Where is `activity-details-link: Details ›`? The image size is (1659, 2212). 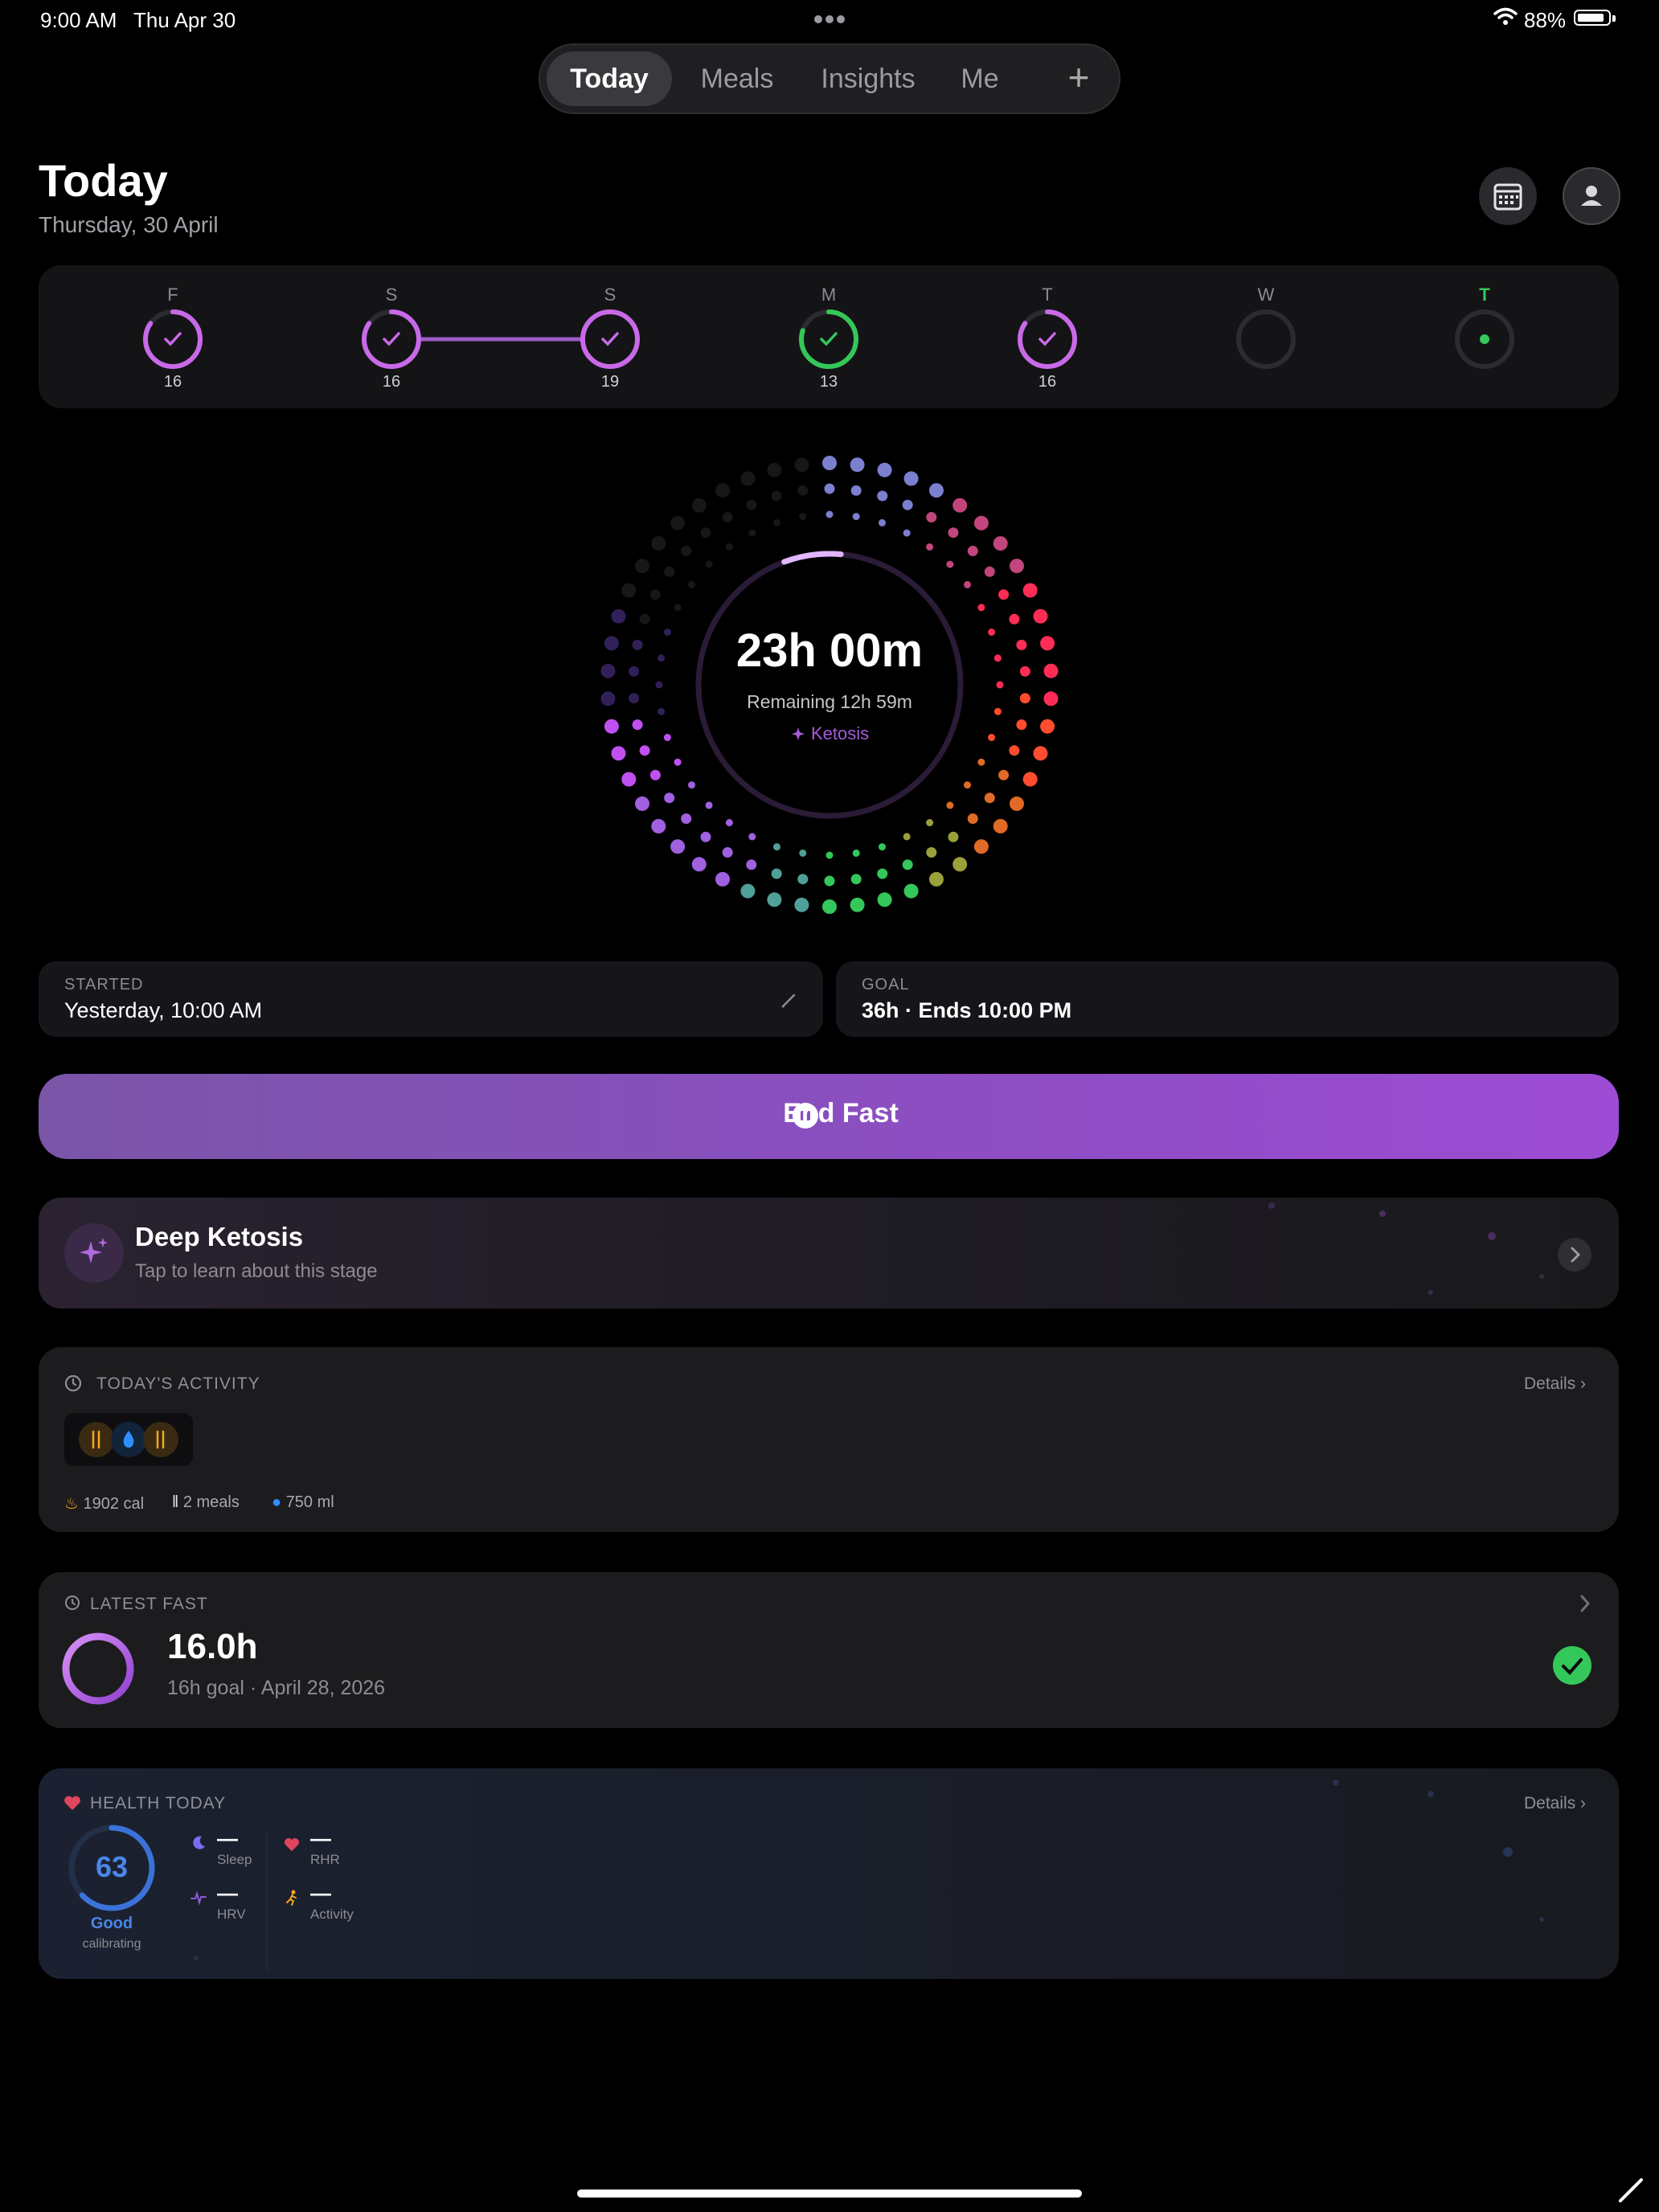 activity-details-link: Details › is located at coordinates (1555, 1384).